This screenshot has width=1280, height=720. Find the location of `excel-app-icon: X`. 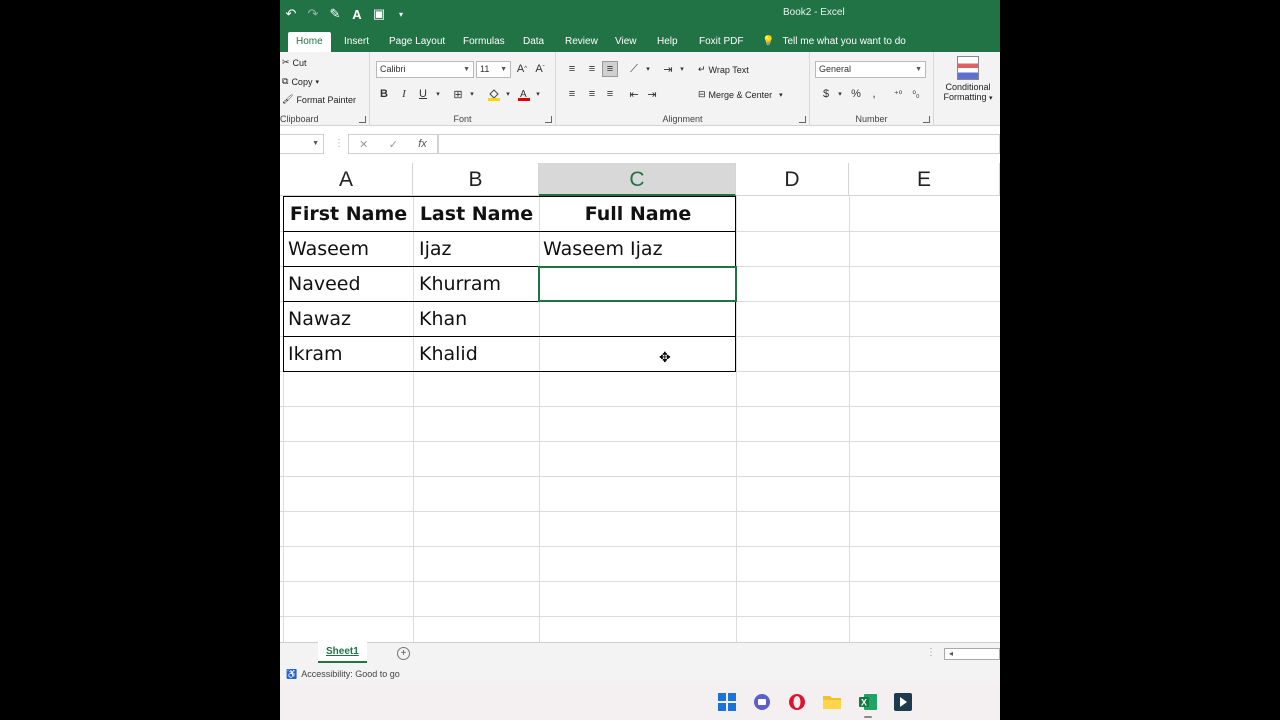

excel-app-icon: X is located at coordinates (868, 702).